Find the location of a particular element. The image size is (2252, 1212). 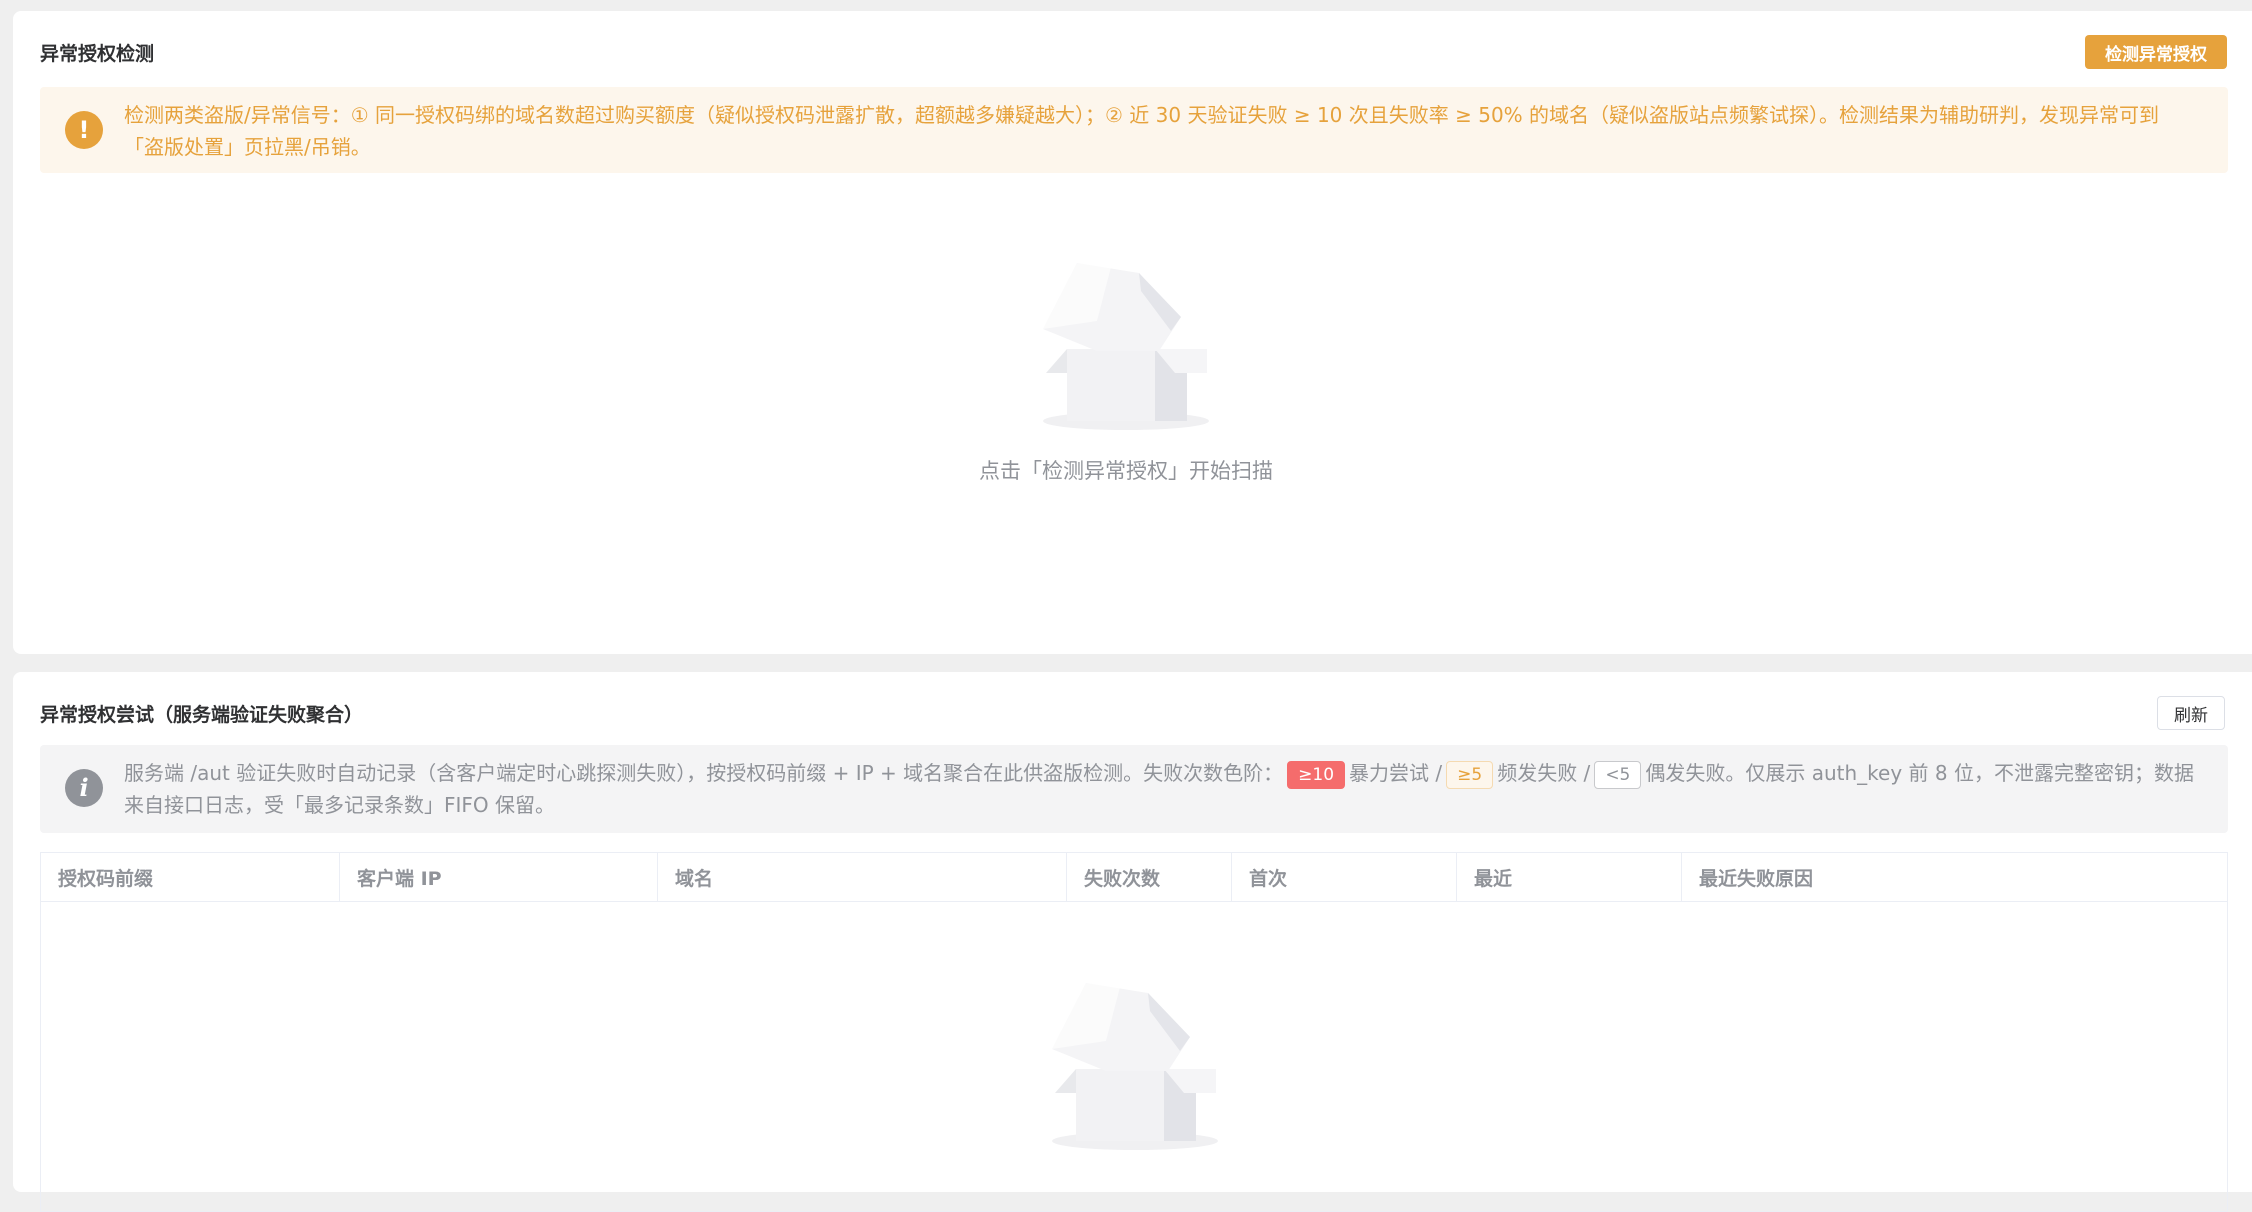

column-header-fail-count: 失败次数 is located at coordinates (1149, 877).